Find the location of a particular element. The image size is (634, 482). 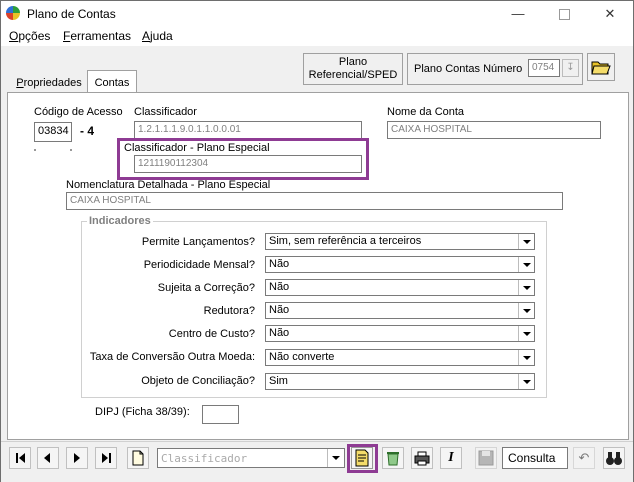

plano-contas-numero-field: 0754 is located at coordinates (544, 68).